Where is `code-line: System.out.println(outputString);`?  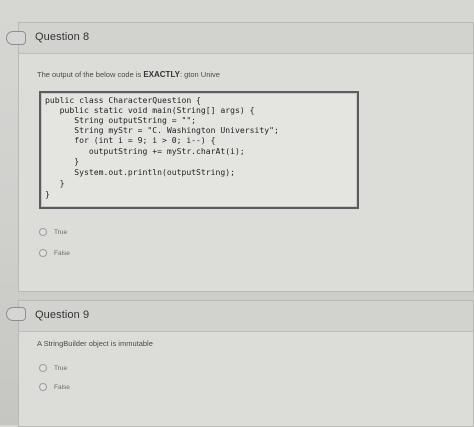 code-line: System.out.println(outputString); is located at coordinates (140, 172).